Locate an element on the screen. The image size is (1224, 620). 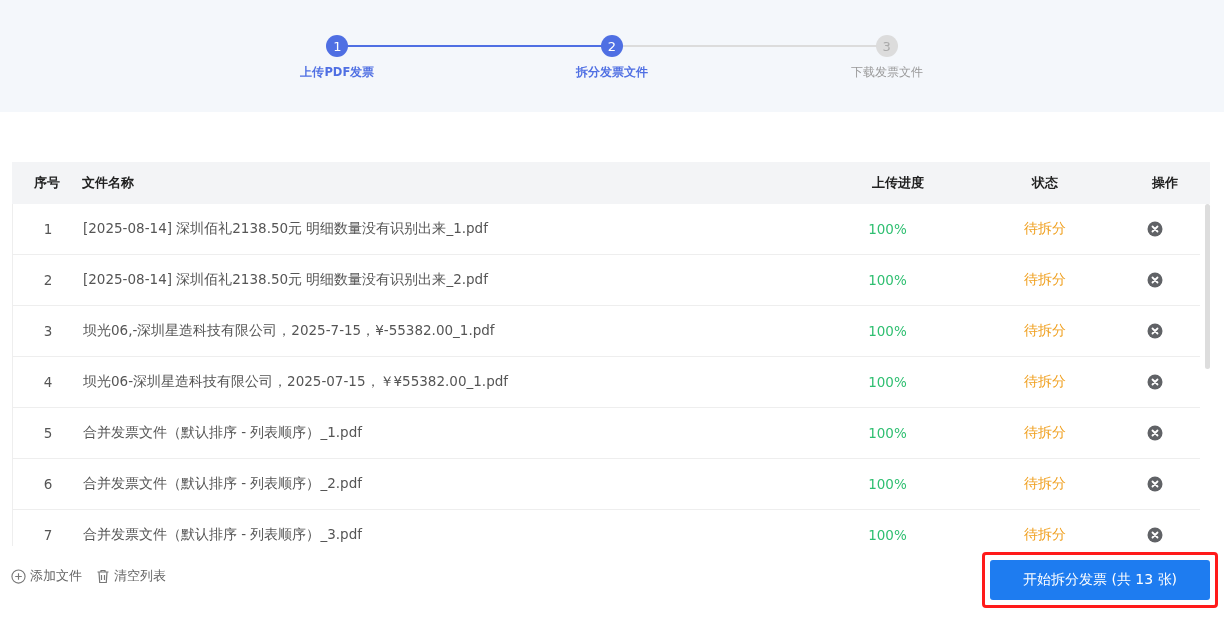
start-split-button: 开始拆分发票 (共 13 张) is located at coordinates (1100, 580).